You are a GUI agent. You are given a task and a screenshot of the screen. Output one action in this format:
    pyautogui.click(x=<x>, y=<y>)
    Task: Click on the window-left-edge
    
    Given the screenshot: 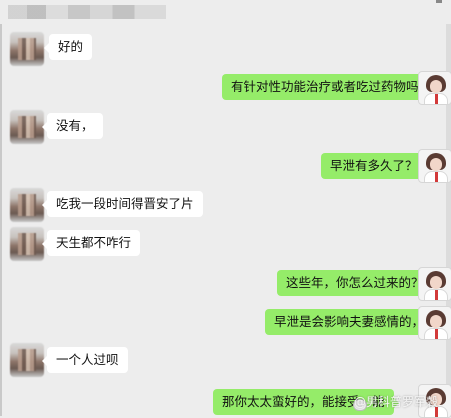 What is the action you would take?
    pyautogui.click(x=1, y=208)
    